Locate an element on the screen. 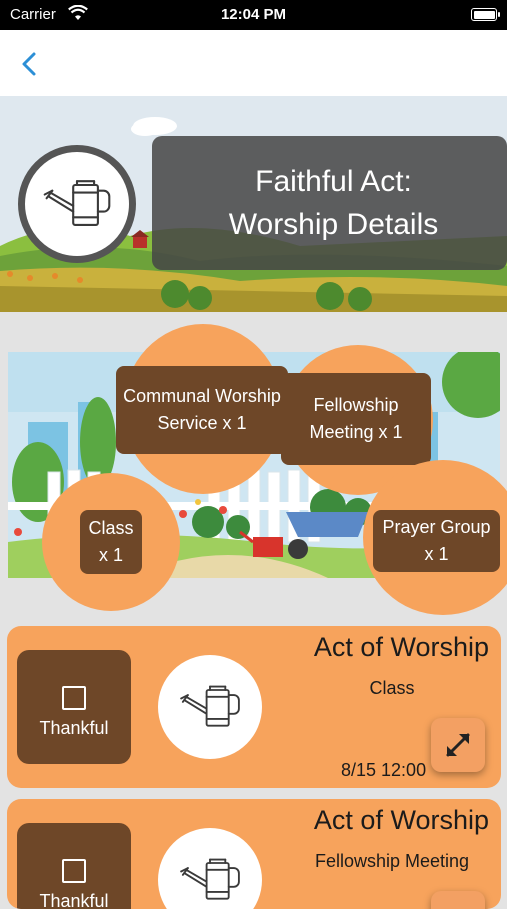 The width and height of the screenshot is (507, 909). navigation-bar is located at coordinates (253, 63).